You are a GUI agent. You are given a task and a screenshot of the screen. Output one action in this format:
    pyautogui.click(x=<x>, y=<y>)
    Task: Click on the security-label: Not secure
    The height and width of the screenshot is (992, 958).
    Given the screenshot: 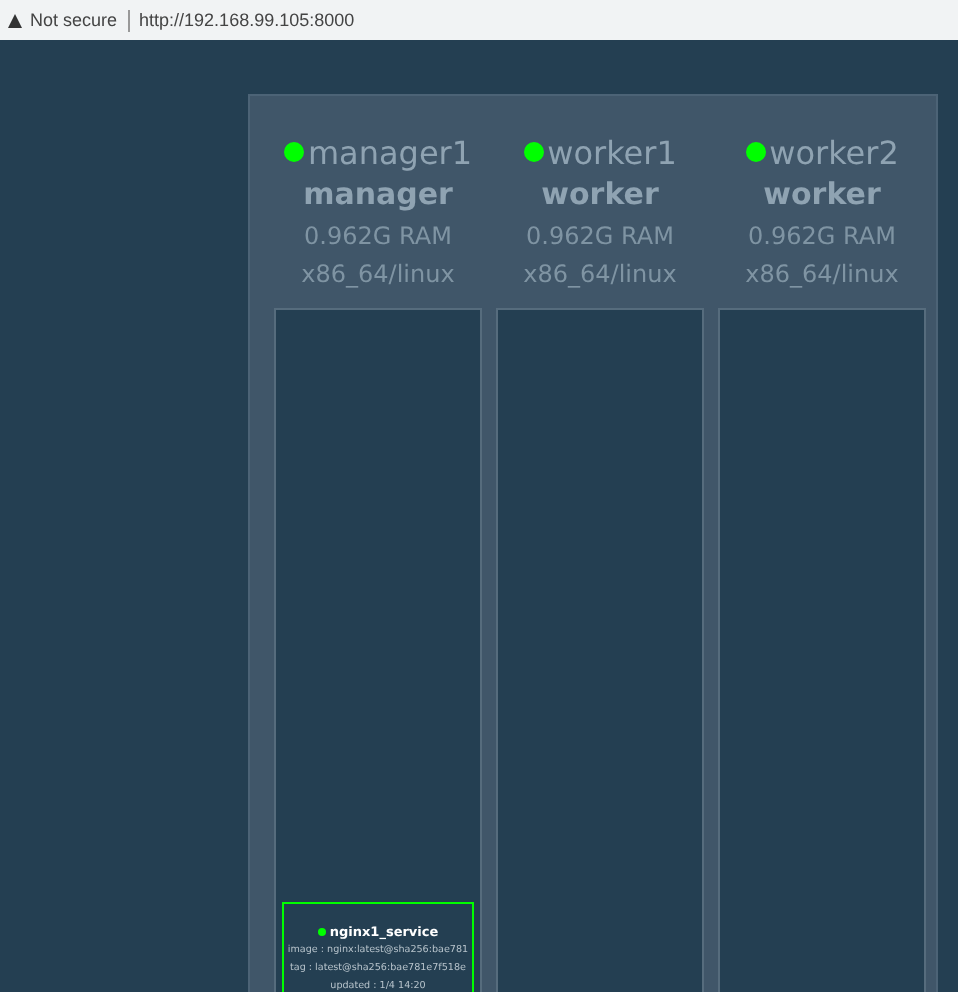 What is the action you would take?
    pyautogui.click(x=74, y=20)
    